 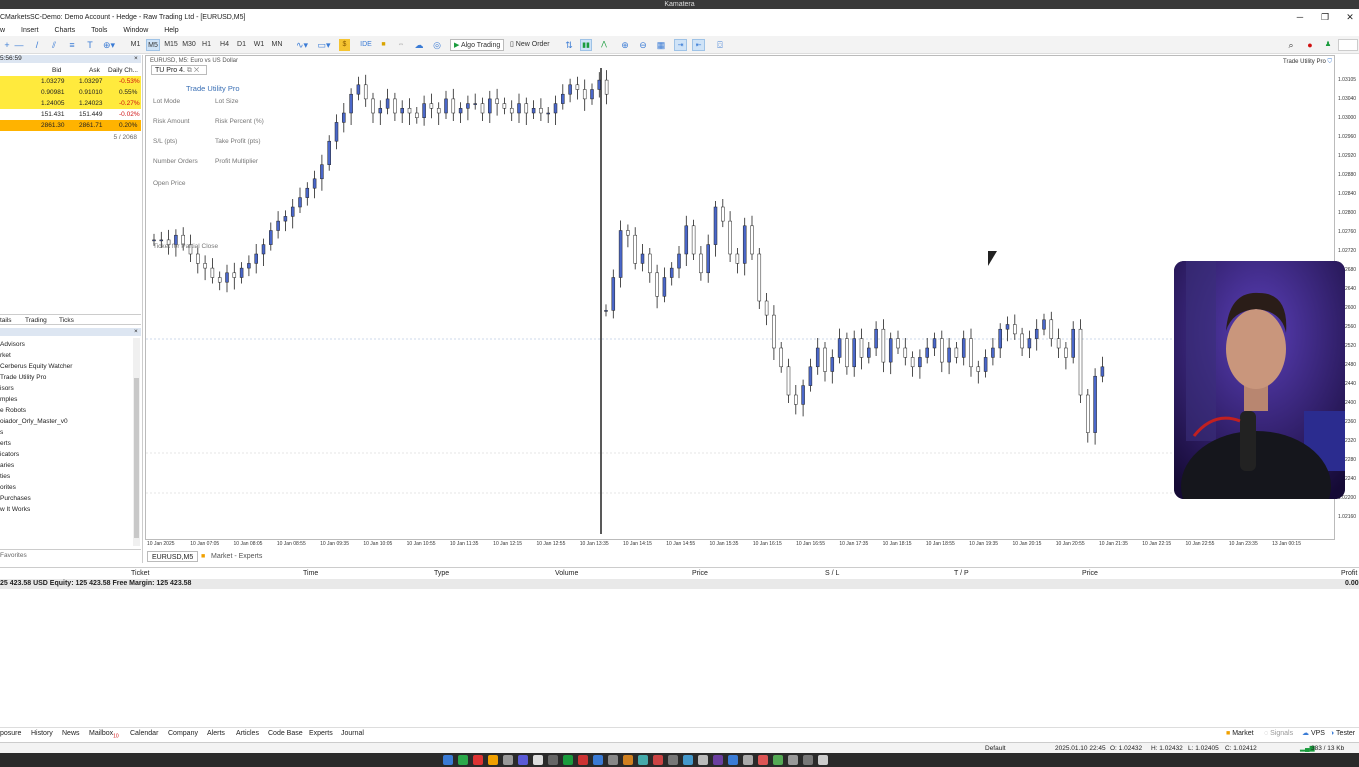 I want to click on tab-articles: Articles, so click(x=247, y=733).